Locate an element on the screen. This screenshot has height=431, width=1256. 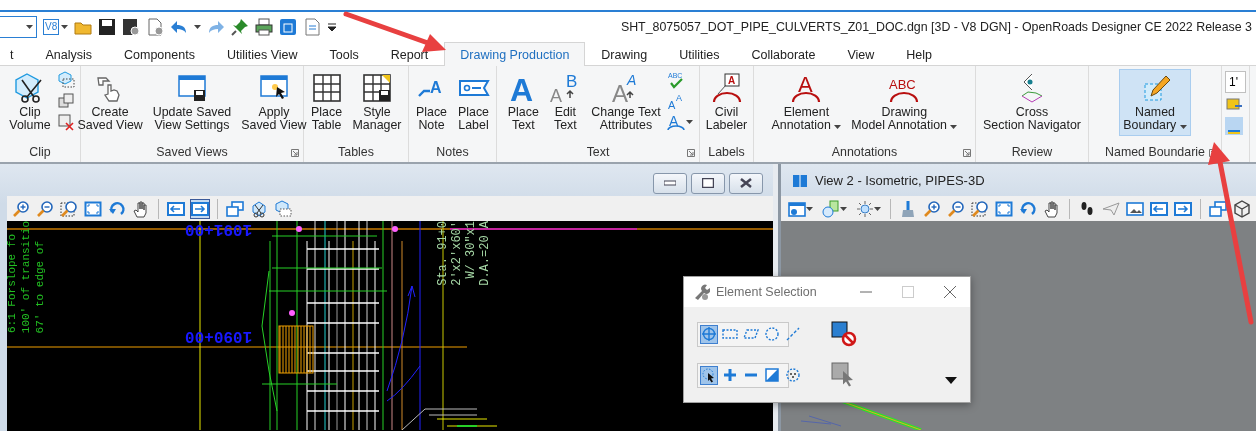
printer-icon is located at coordinates (264, 27).